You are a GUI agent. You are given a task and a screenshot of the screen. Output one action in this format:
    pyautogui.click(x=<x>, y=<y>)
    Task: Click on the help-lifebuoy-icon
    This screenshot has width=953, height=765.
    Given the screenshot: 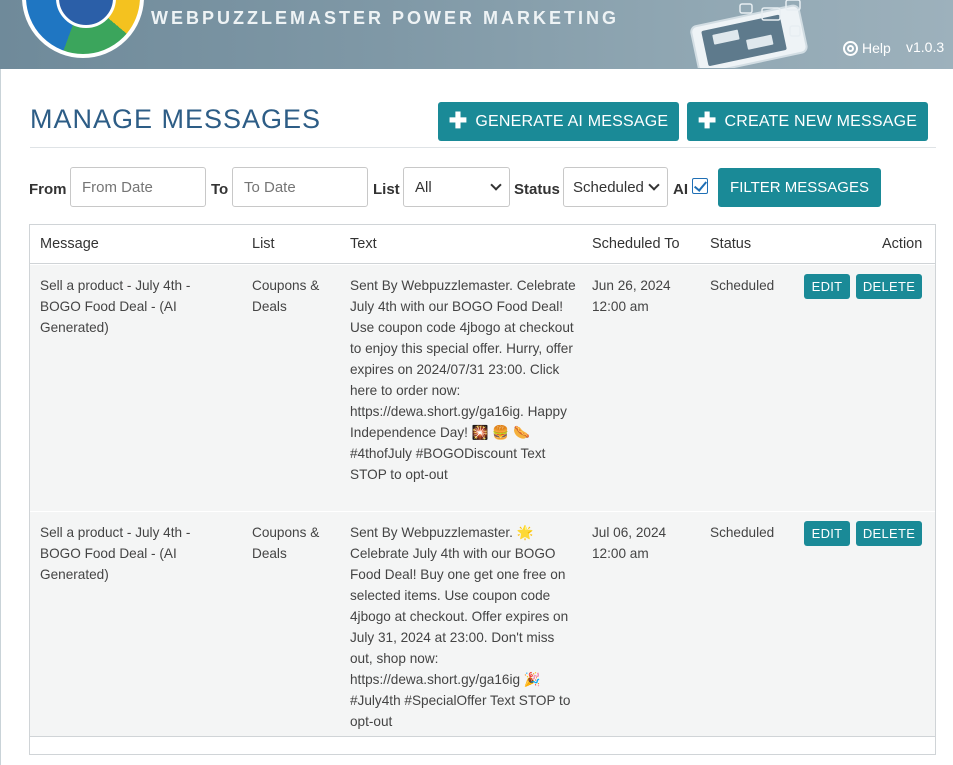 What is the action you would take?
    pyautogui.click(x=850, y=48)
    